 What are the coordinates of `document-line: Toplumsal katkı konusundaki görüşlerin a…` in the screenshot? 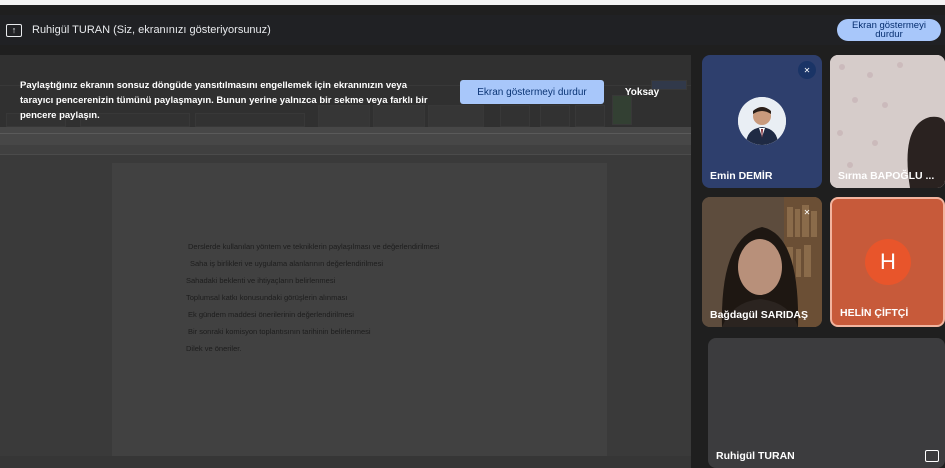 It's located at (267, 297).